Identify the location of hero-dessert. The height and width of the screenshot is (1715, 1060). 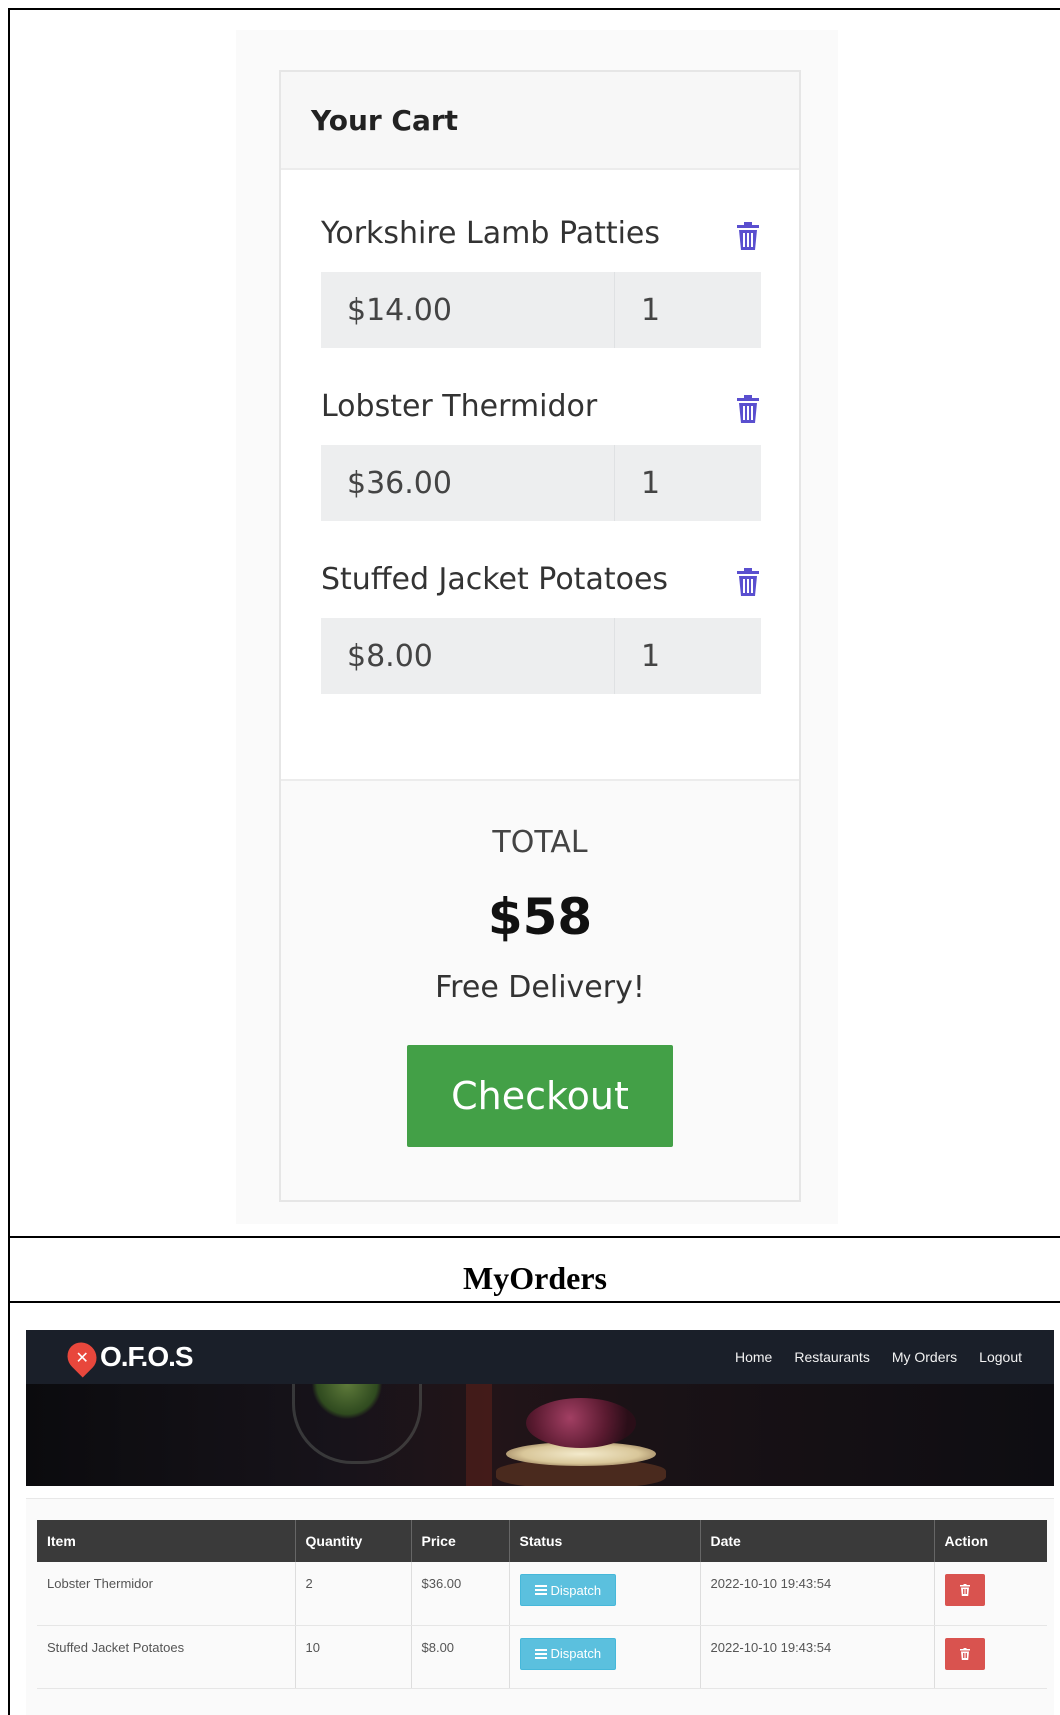
(581, 1442).